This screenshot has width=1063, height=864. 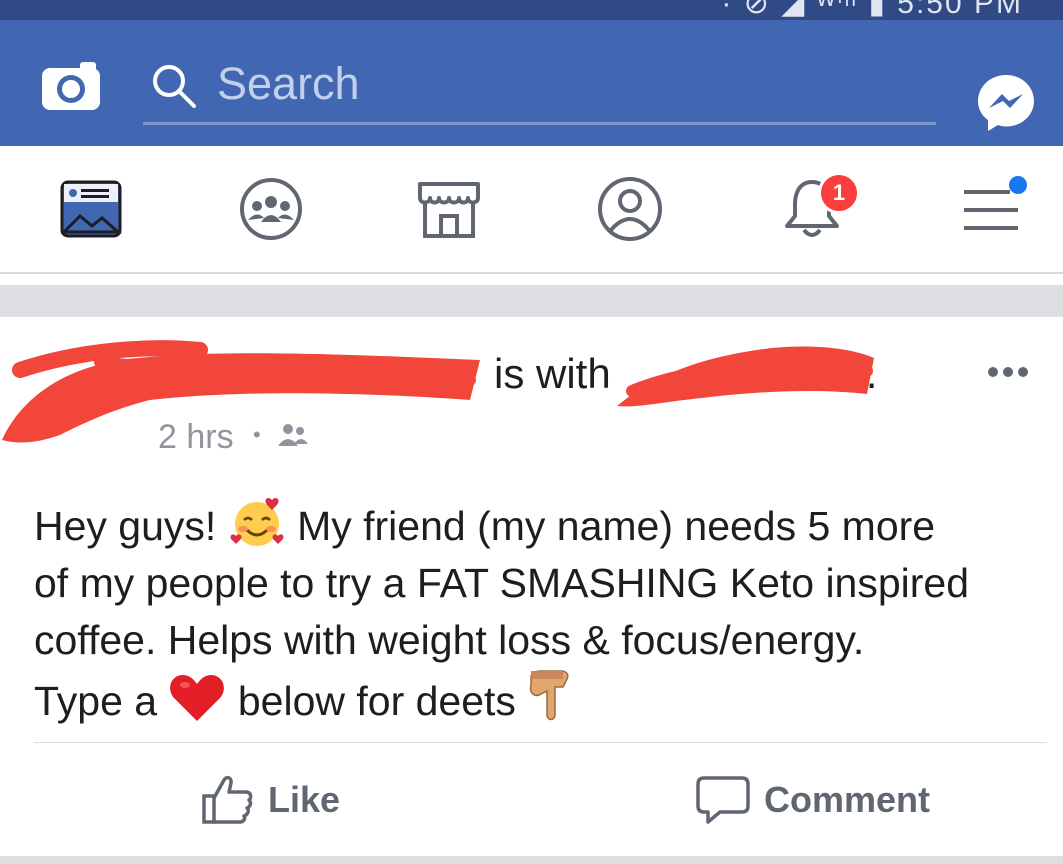 I want to click on messenger-icon, so click(x=1006, y=103).